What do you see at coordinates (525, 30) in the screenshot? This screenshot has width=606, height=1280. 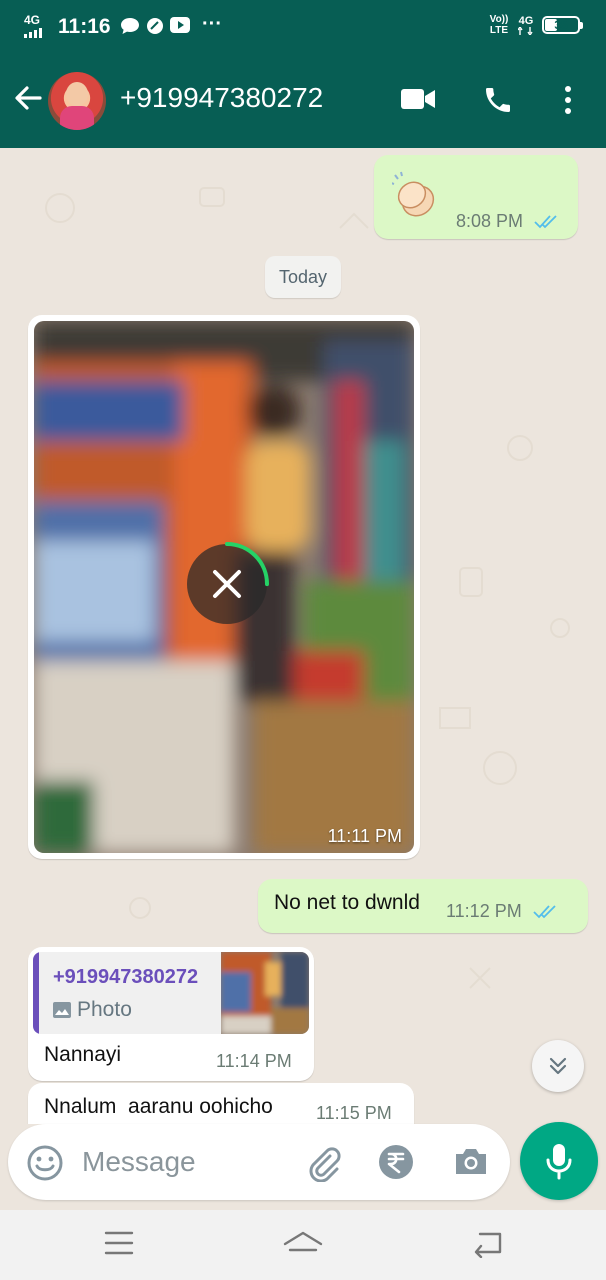 I see `data-arrows-icon` at bounding box center [525, 30].